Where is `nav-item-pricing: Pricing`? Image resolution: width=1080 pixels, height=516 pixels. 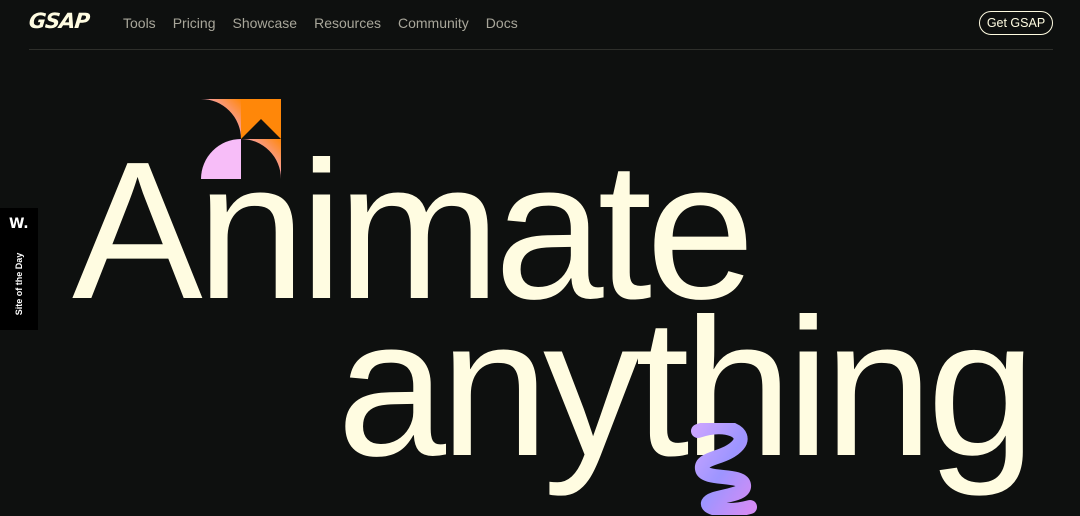
nav-item-pricing: Pricing is located at coordinates (194, 23).